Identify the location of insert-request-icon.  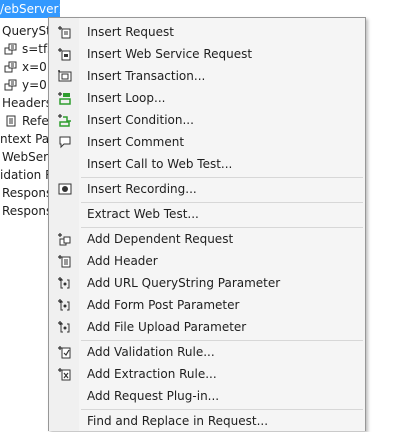
(65, 32).